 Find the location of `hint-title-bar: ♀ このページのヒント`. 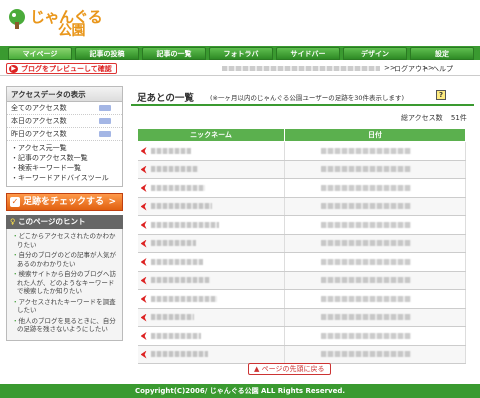

hint-title-bar: ♀ このページのヒント is located at coordinates (64, 222).